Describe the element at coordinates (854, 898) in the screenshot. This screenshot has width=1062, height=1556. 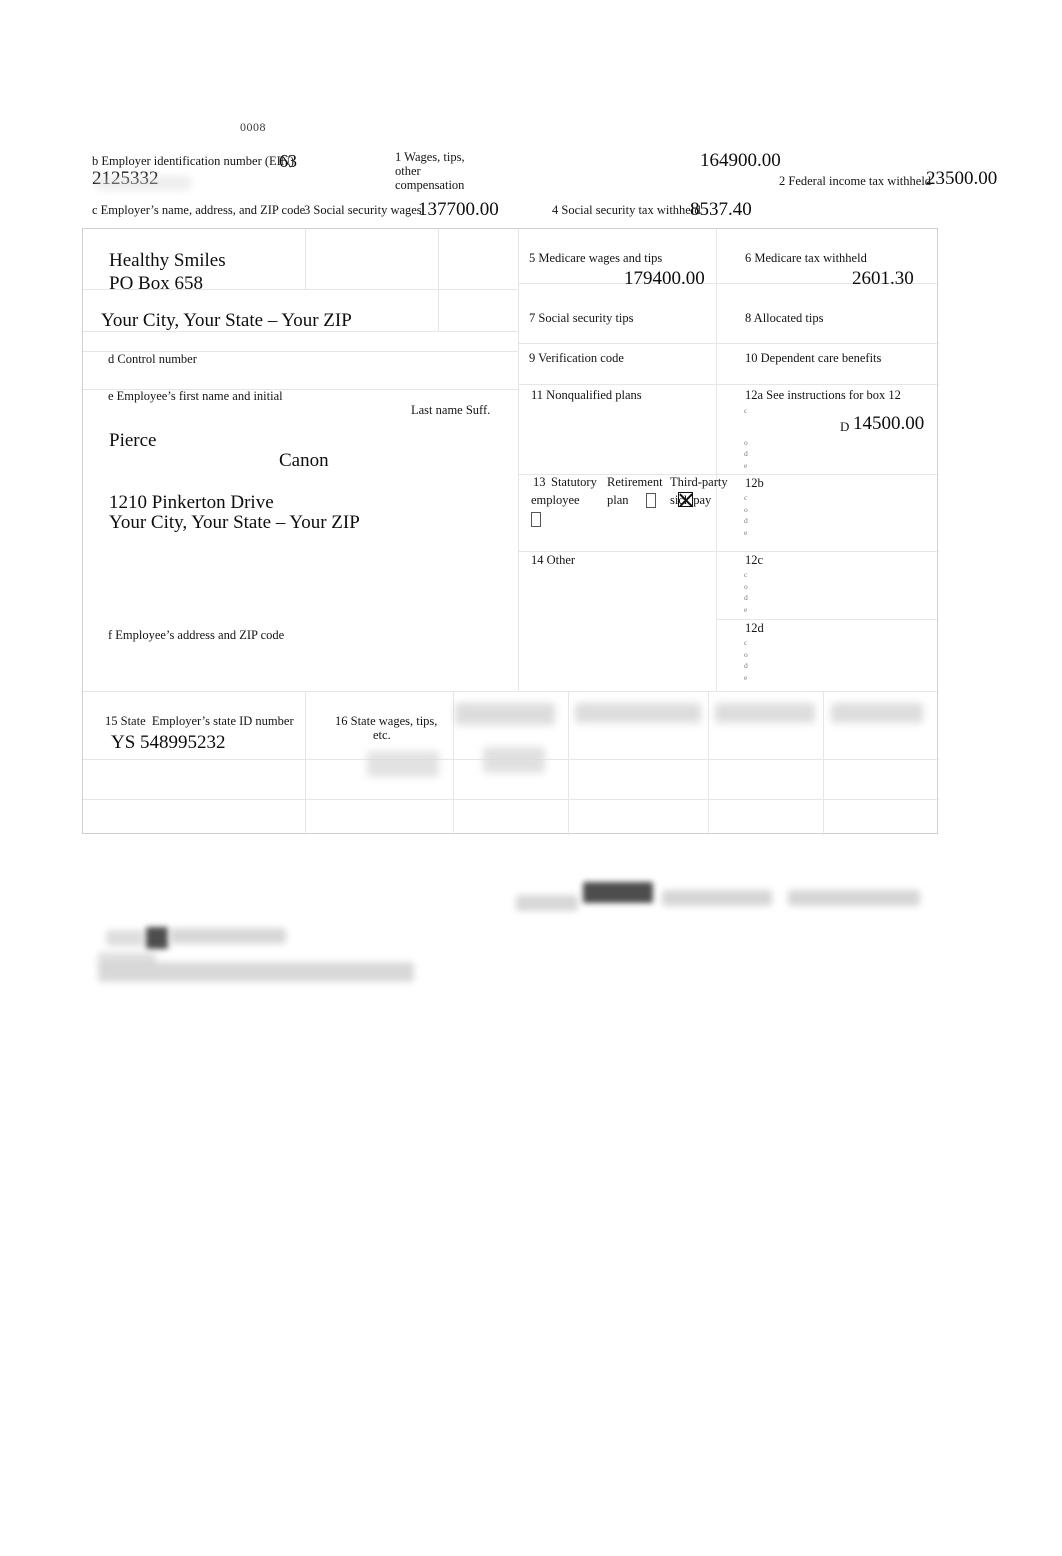
I see `footer-smudge-right` at that location.